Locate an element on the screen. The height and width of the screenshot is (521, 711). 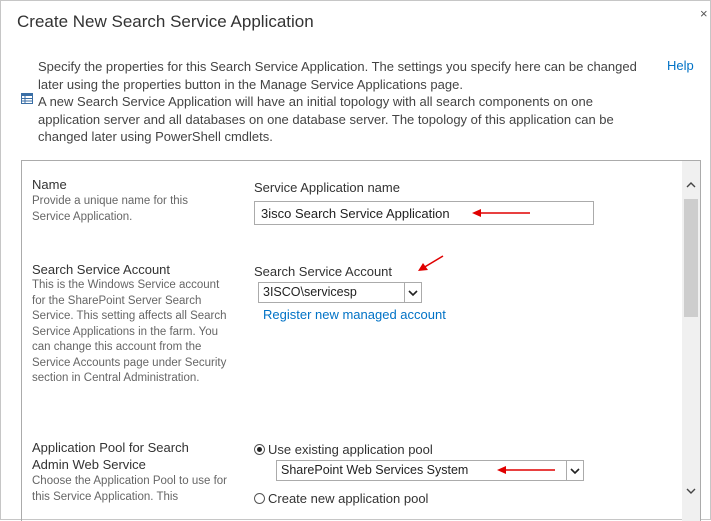
section-title-name: Name is located at coordinates (49, 184).